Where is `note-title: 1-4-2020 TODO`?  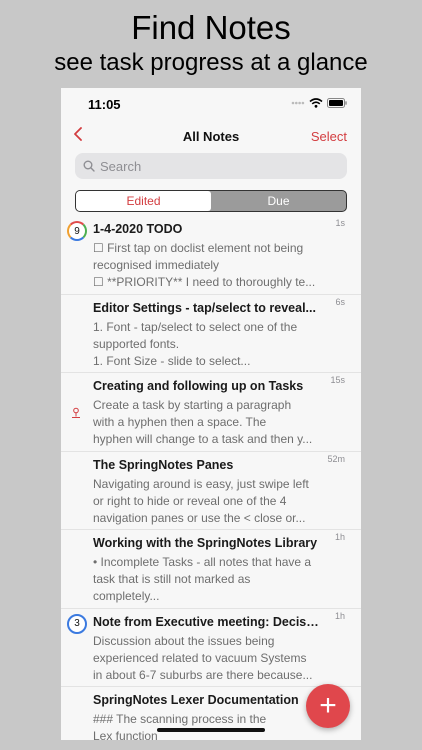 note-title: 1-4-2020 TODO is located at coordinates (138, 229).